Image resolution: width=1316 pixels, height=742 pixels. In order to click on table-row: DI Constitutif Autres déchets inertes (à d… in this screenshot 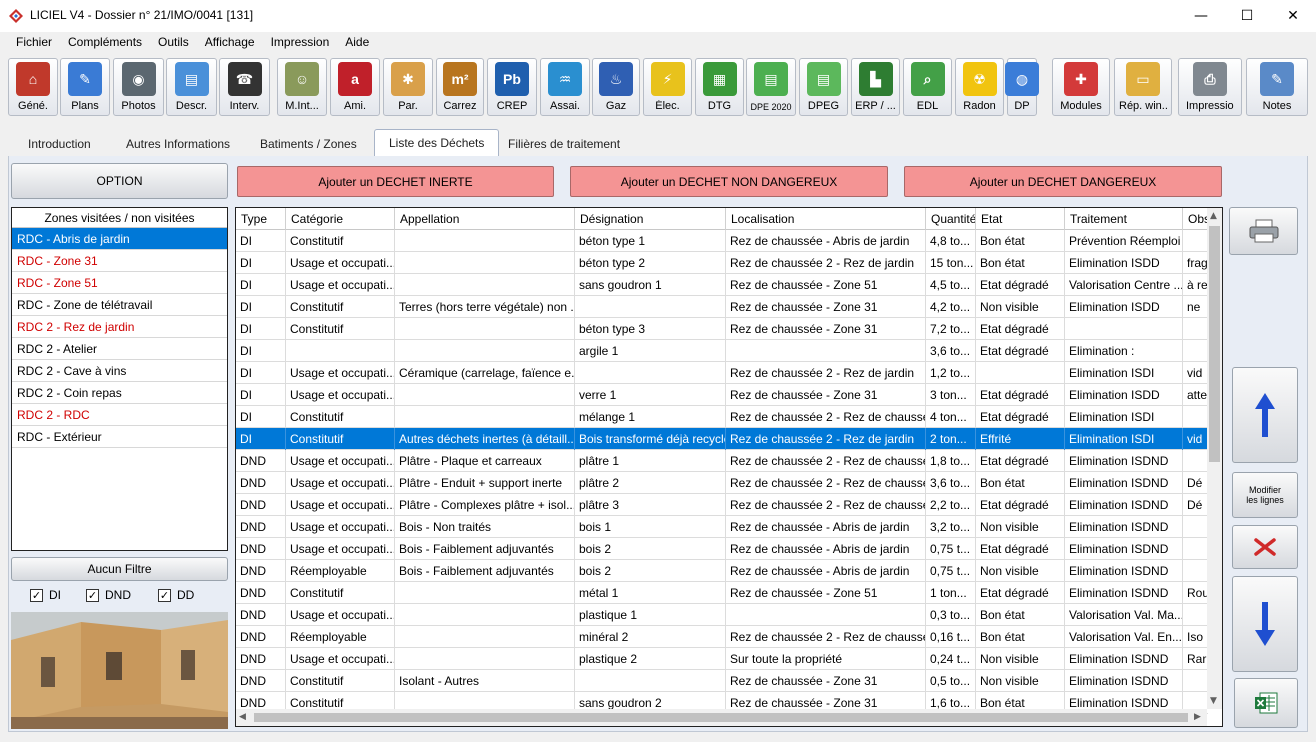, I will do `click(722, 439)`.